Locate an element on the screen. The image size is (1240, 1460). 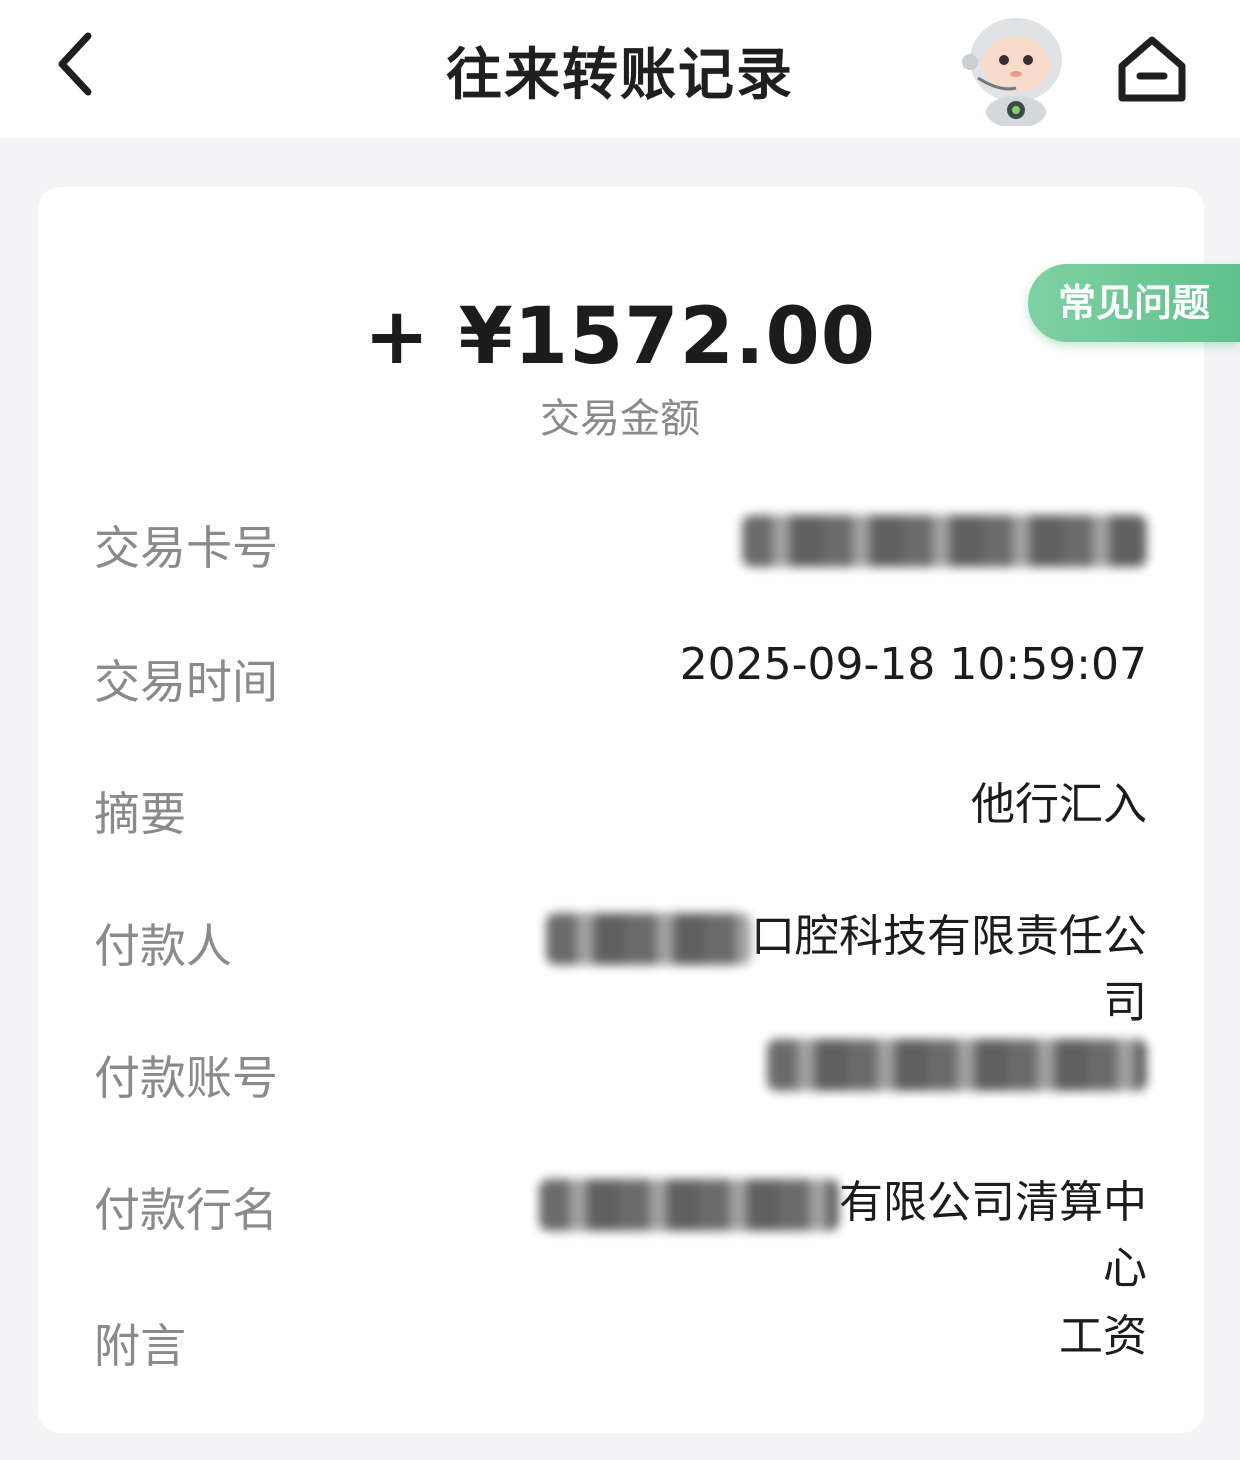
payer-value: 口腔科技有限责任公 司 is located at coordinates (846, 970).